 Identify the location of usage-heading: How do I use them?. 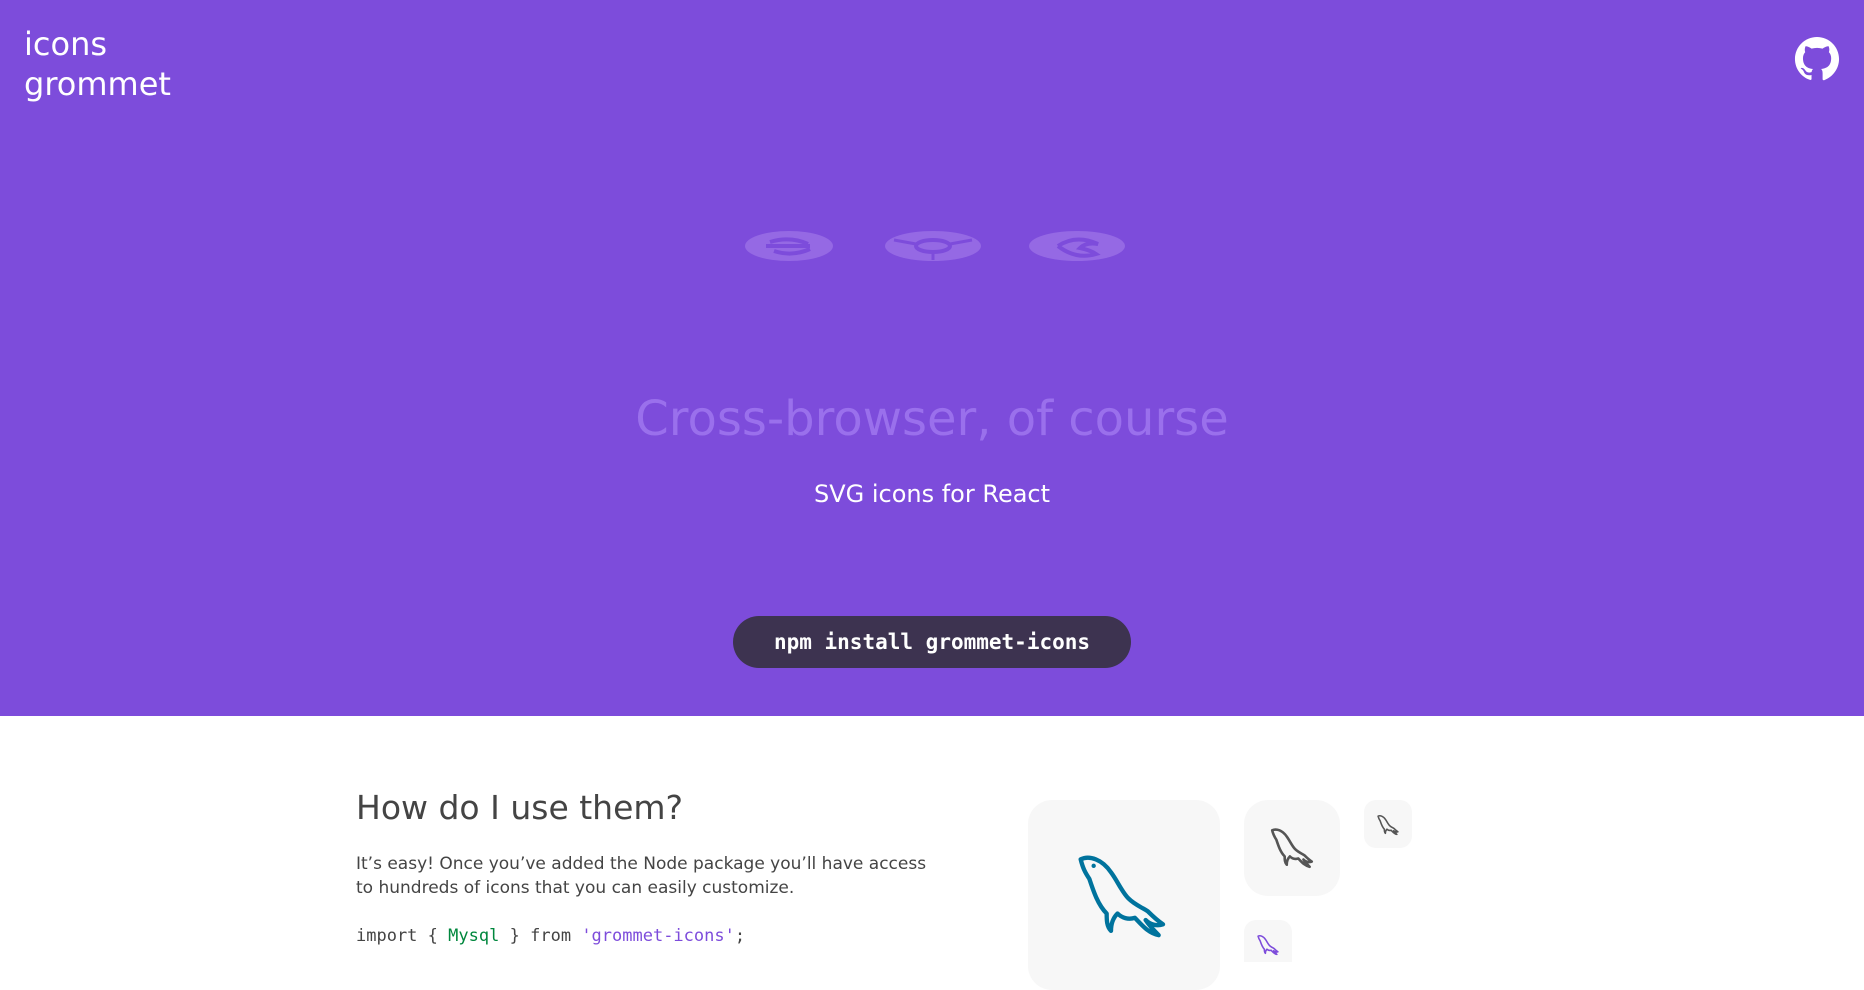
(520, 807).